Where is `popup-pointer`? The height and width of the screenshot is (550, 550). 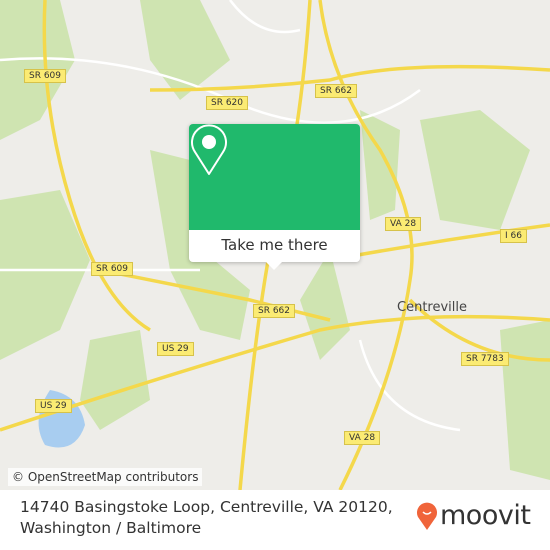 popup-pointer is located at coordinates (274, 265).